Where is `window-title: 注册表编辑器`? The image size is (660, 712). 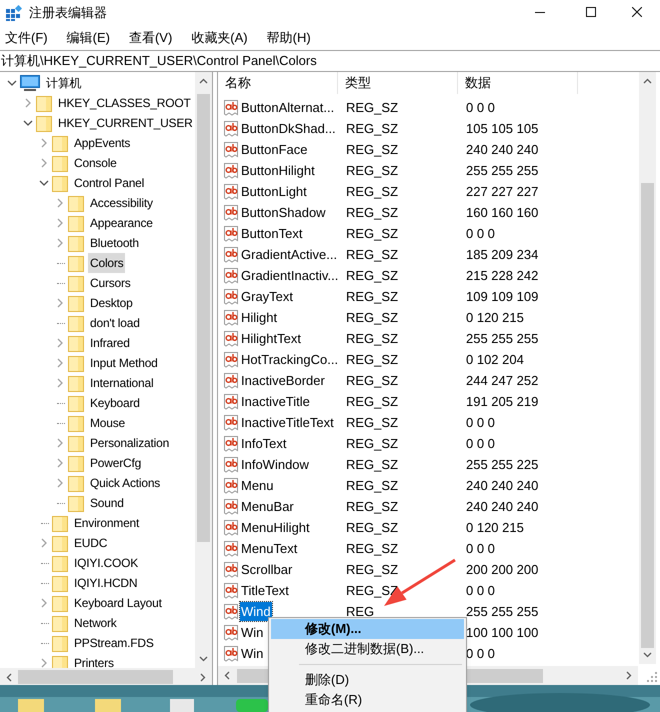
window-title: 注册表编辑器 is located at coordinates (68, 13).